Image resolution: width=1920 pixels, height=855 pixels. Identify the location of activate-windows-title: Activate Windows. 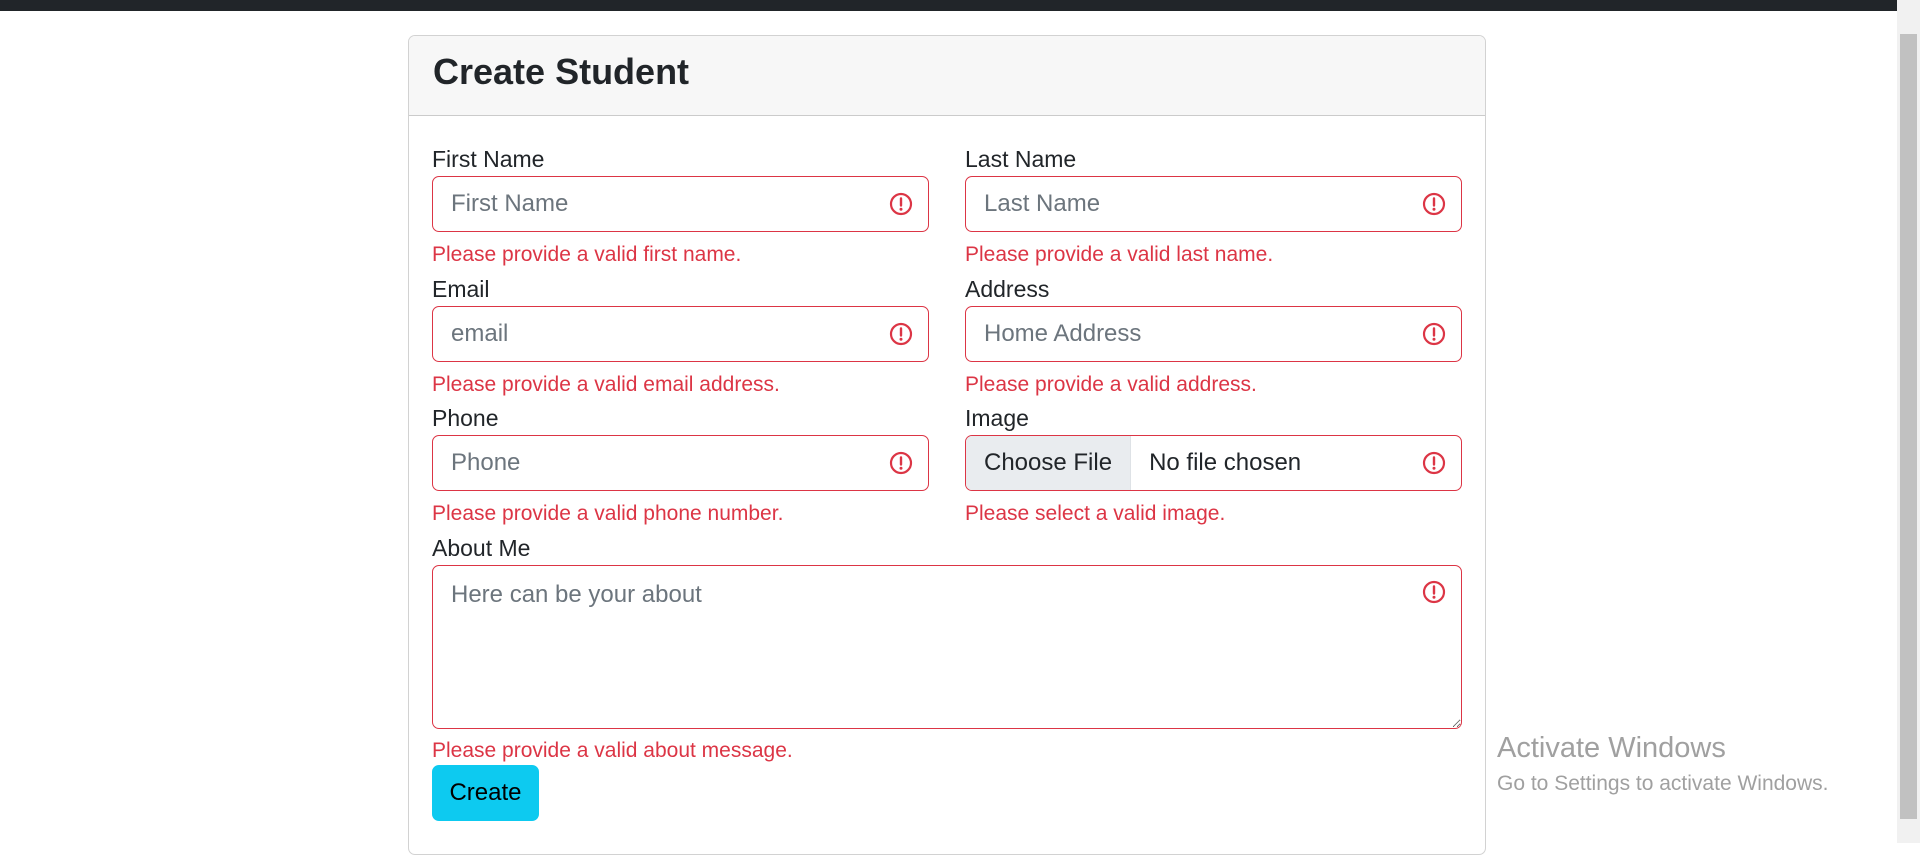
(1611, 748).